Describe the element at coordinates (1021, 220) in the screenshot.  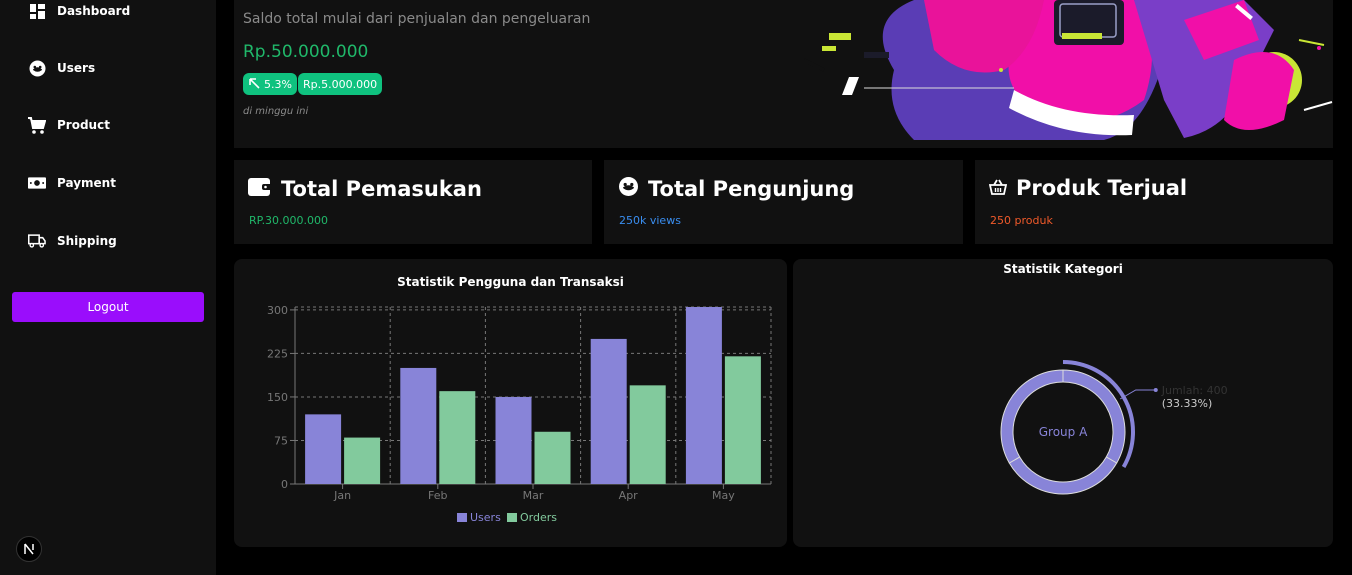
I see `card-value: 250 produk` at that location.